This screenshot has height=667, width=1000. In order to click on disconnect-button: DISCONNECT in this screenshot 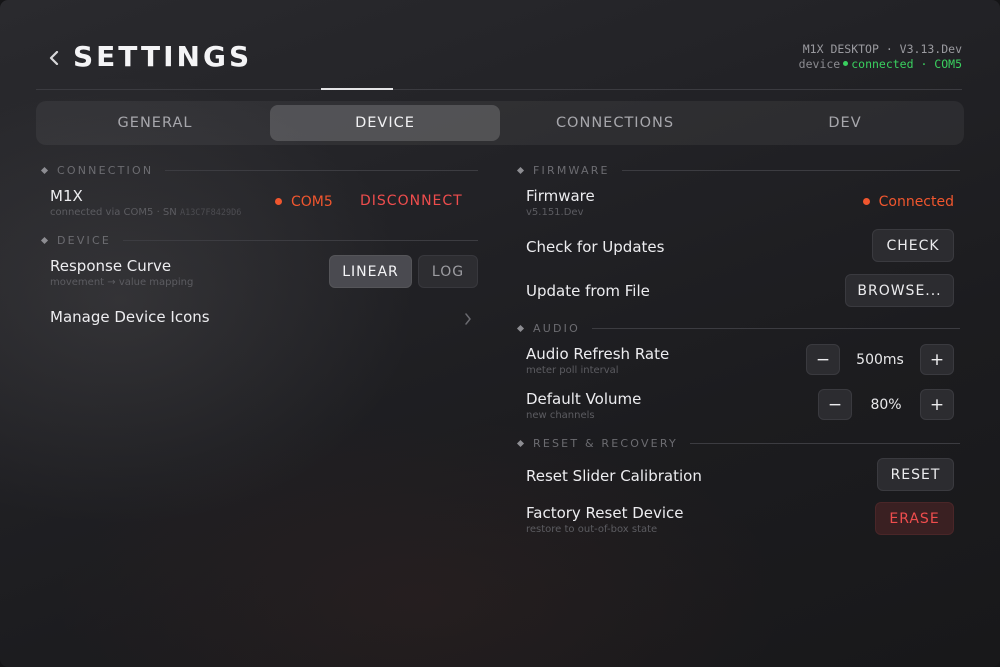, I will do `click(411, 201)`.